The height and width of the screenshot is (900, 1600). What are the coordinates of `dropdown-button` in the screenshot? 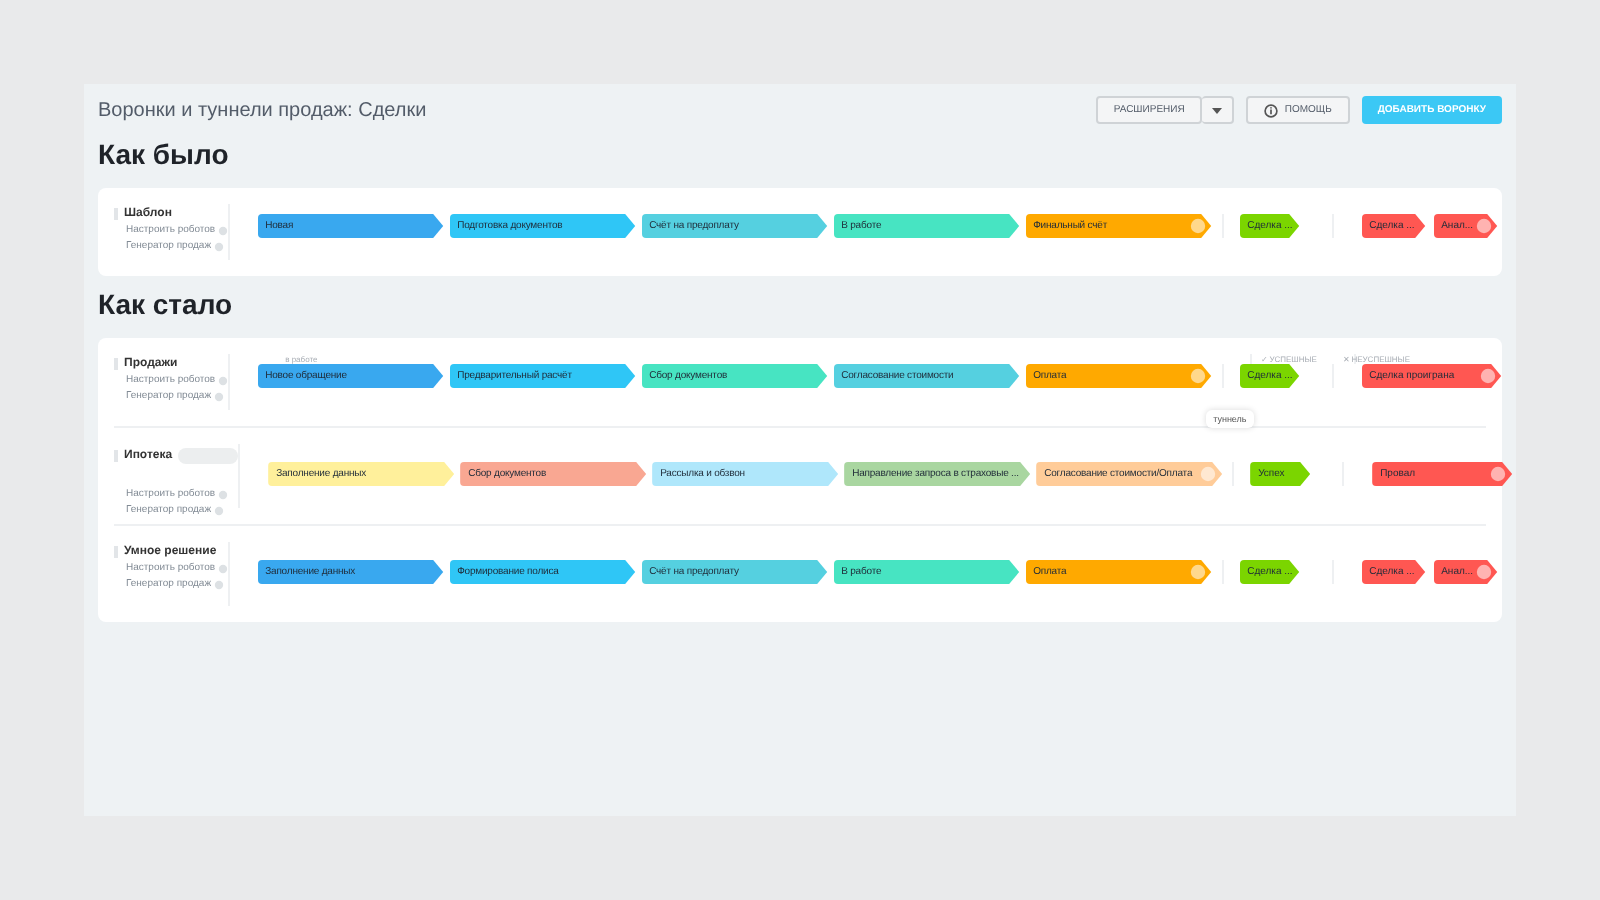 It's located at (1218, 110).